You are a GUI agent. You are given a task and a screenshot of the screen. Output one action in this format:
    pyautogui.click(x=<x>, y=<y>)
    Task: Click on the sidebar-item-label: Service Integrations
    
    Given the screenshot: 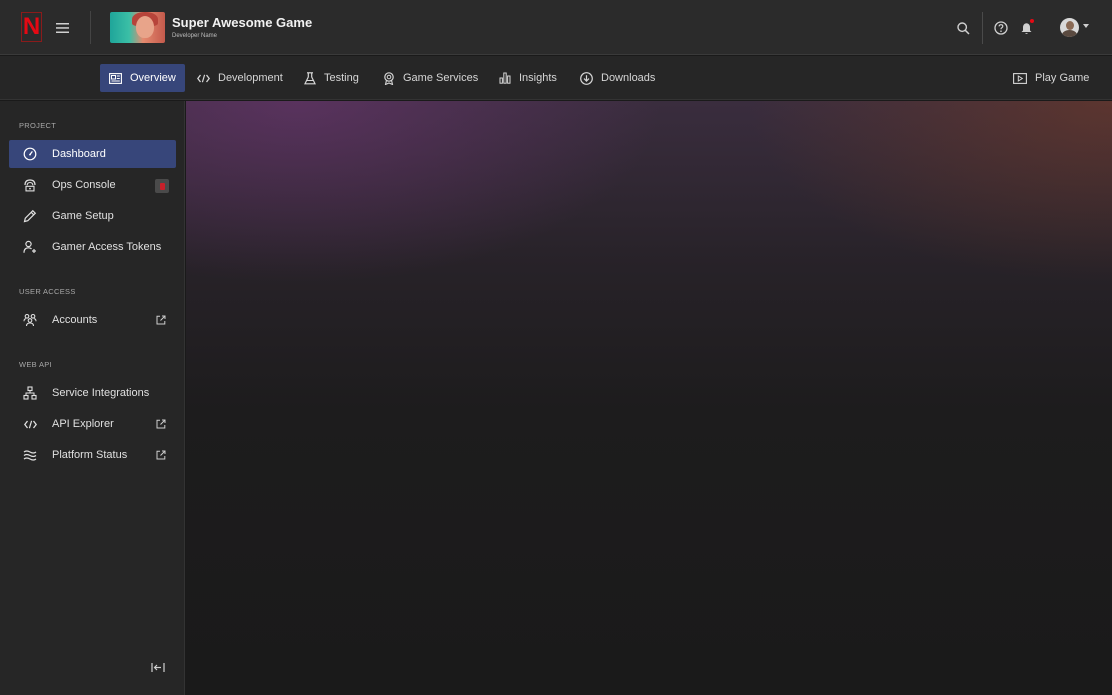 What is the action you would take?
    pyautogui.click(x=101, y=393)
    